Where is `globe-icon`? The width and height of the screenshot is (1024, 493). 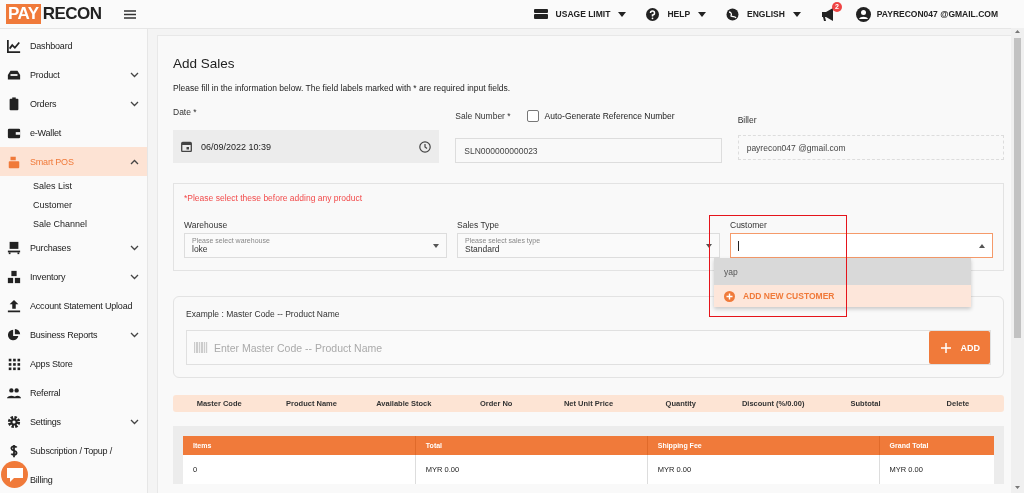 globe-icon is located at coordinates (733, 14).